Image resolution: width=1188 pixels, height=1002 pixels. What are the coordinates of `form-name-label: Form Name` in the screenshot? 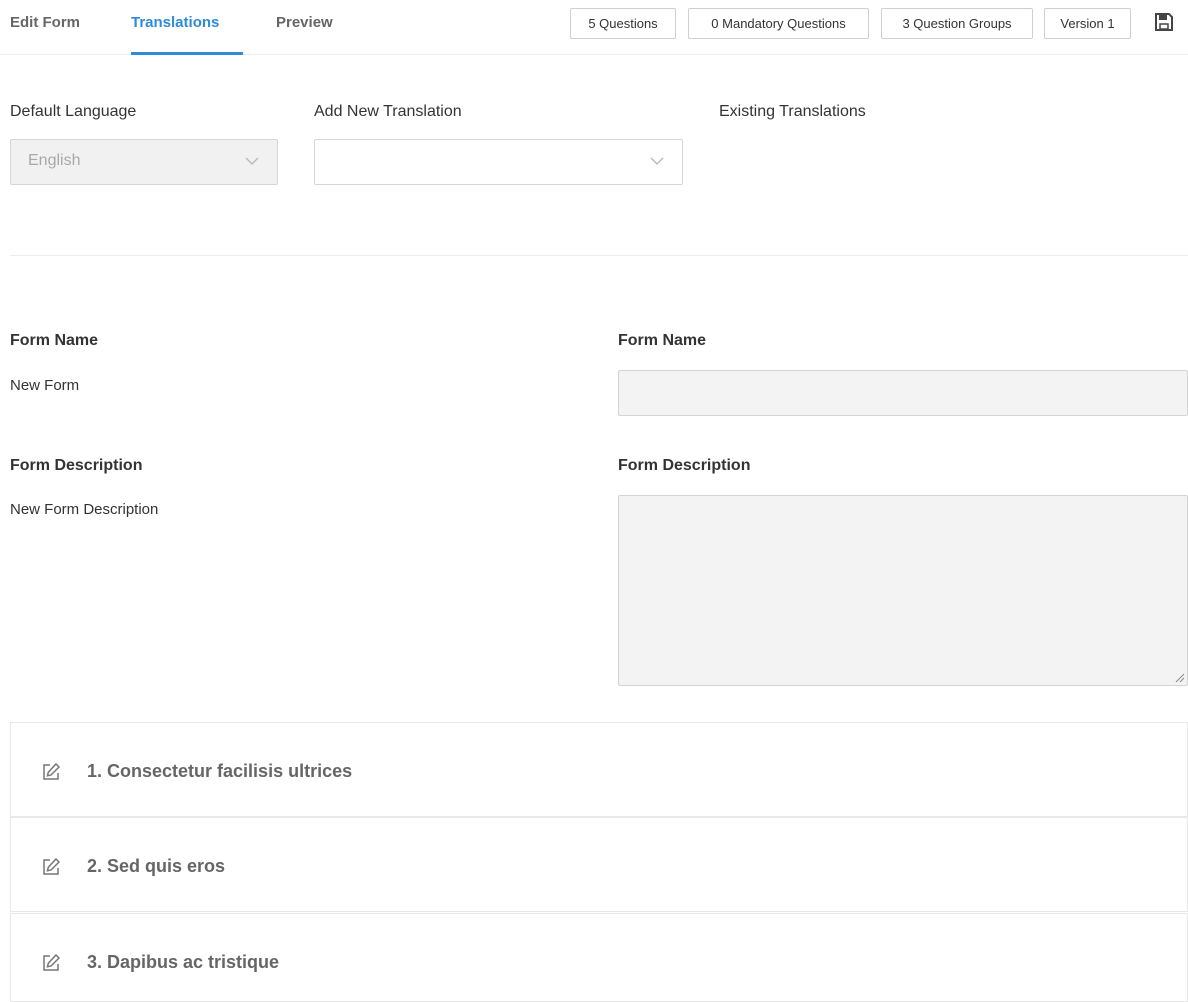 It's located at (54, 340).